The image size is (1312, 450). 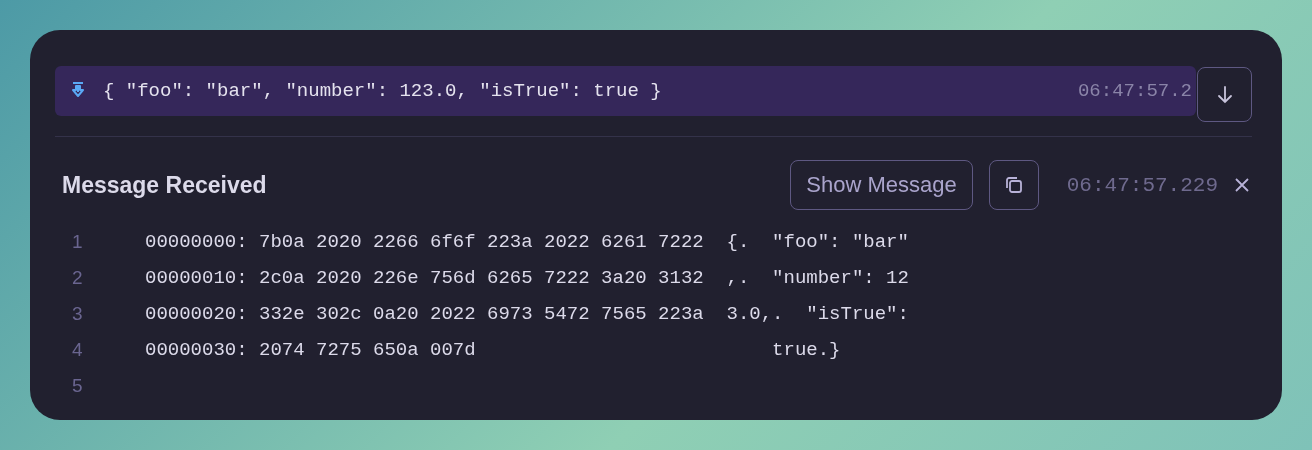 I want to click on hex-dump-line: 00000030: 2074 7275 650a 007d true.}, so click(x=492, y=350).